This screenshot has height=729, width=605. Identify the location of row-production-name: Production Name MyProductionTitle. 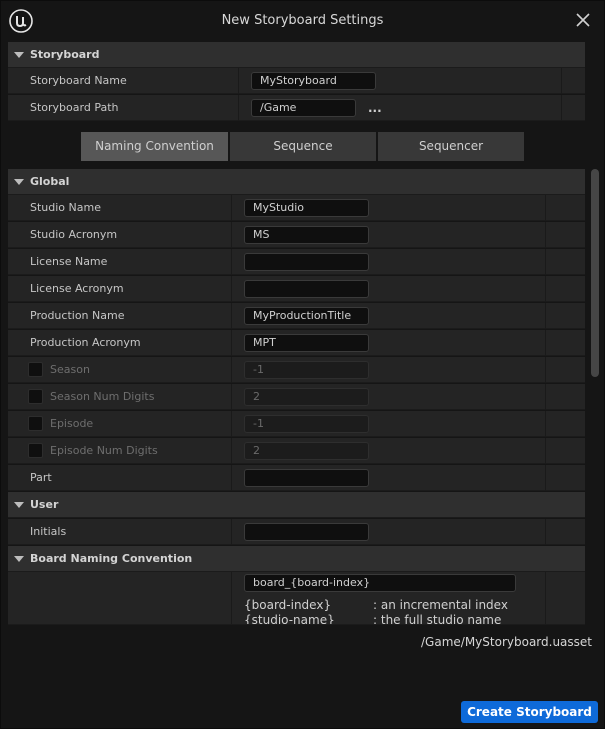
(296, 316).